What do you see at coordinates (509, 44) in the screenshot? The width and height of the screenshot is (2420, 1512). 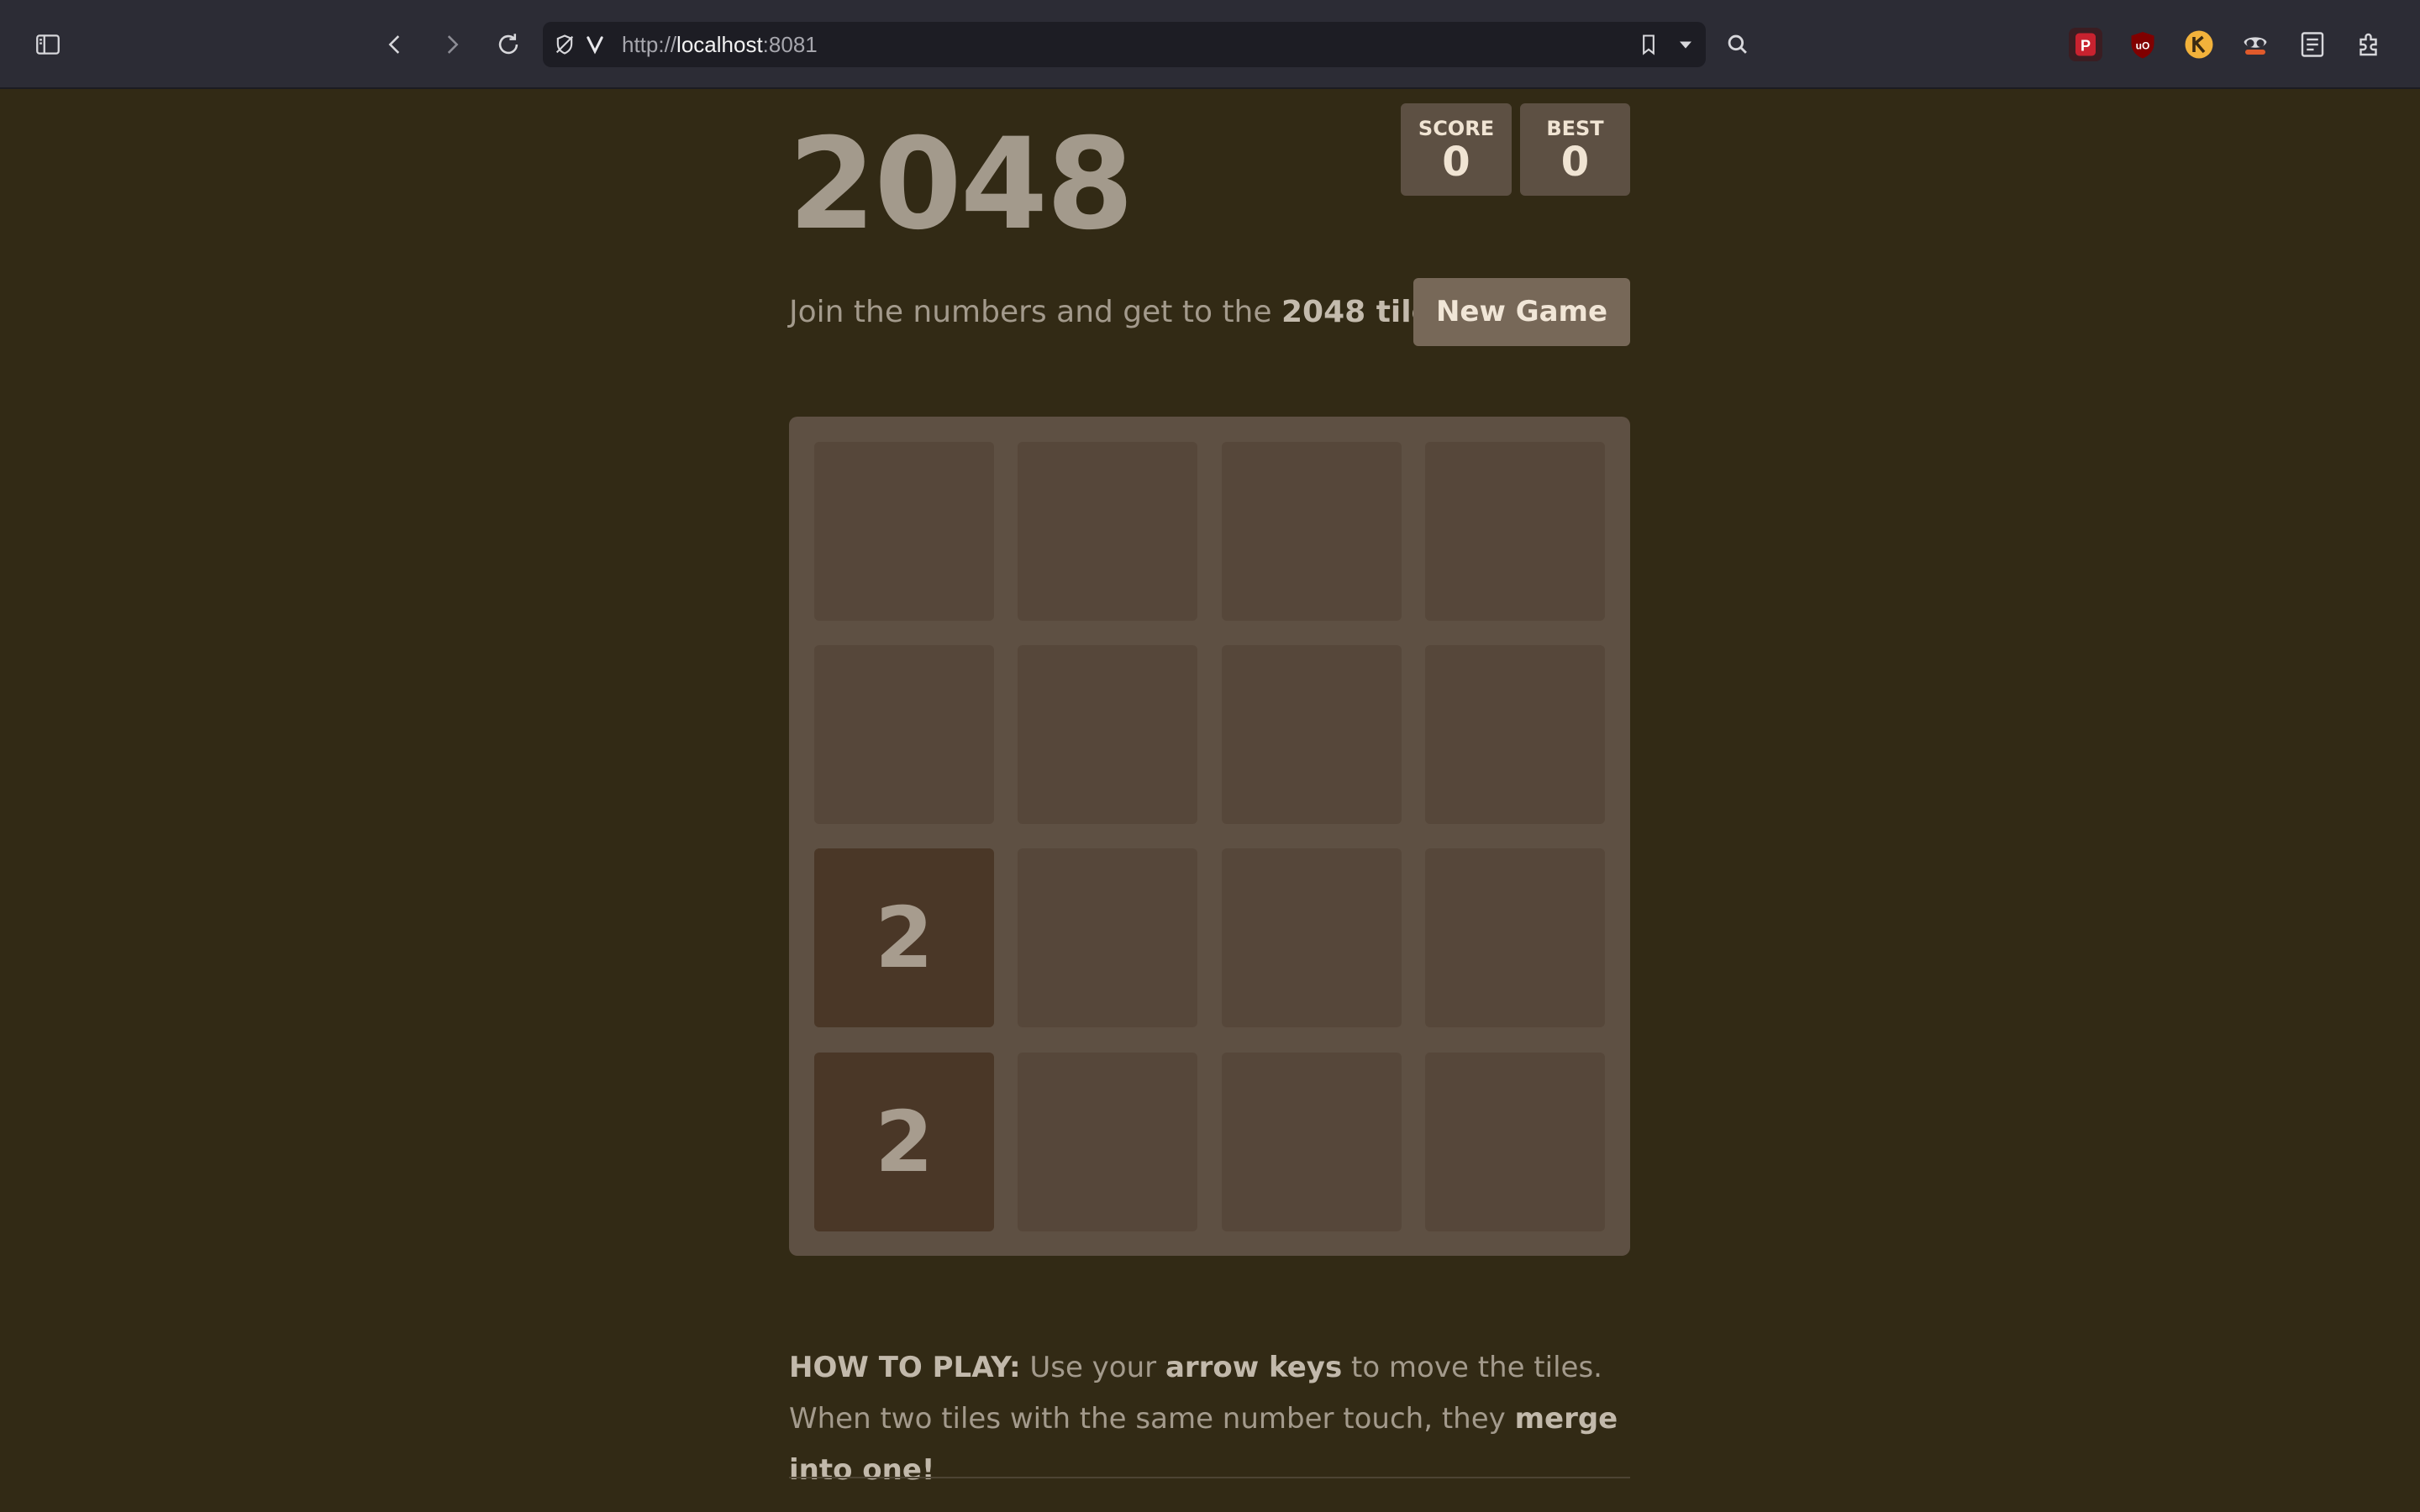 I see `reload-icon` at bounding box center [509, 44].